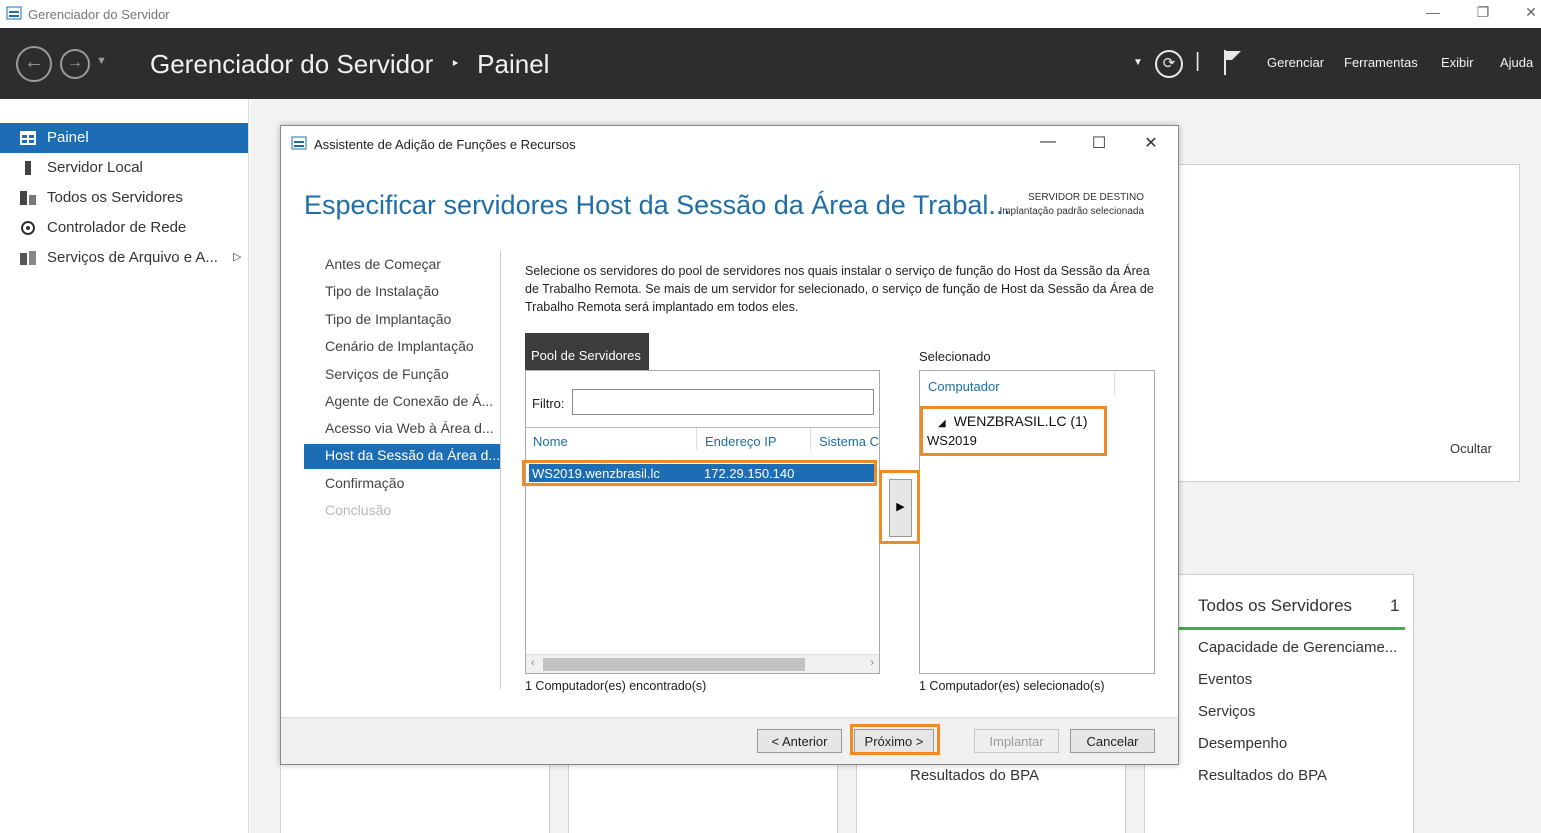 The width and height of the screenshot is (1541, 833). What do you see at coordinates (28, 258) in the screenshot?
I see `file-services-icon` at bounding box center [28, 258].